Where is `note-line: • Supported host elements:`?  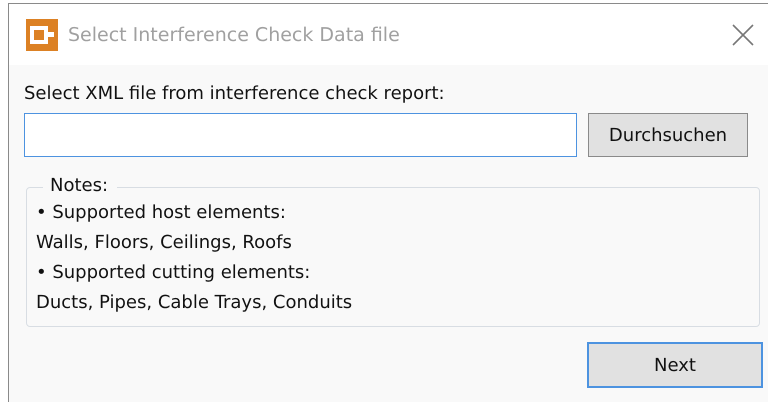
note-line: • Supported host elements: is located at coordinates (161, 213).